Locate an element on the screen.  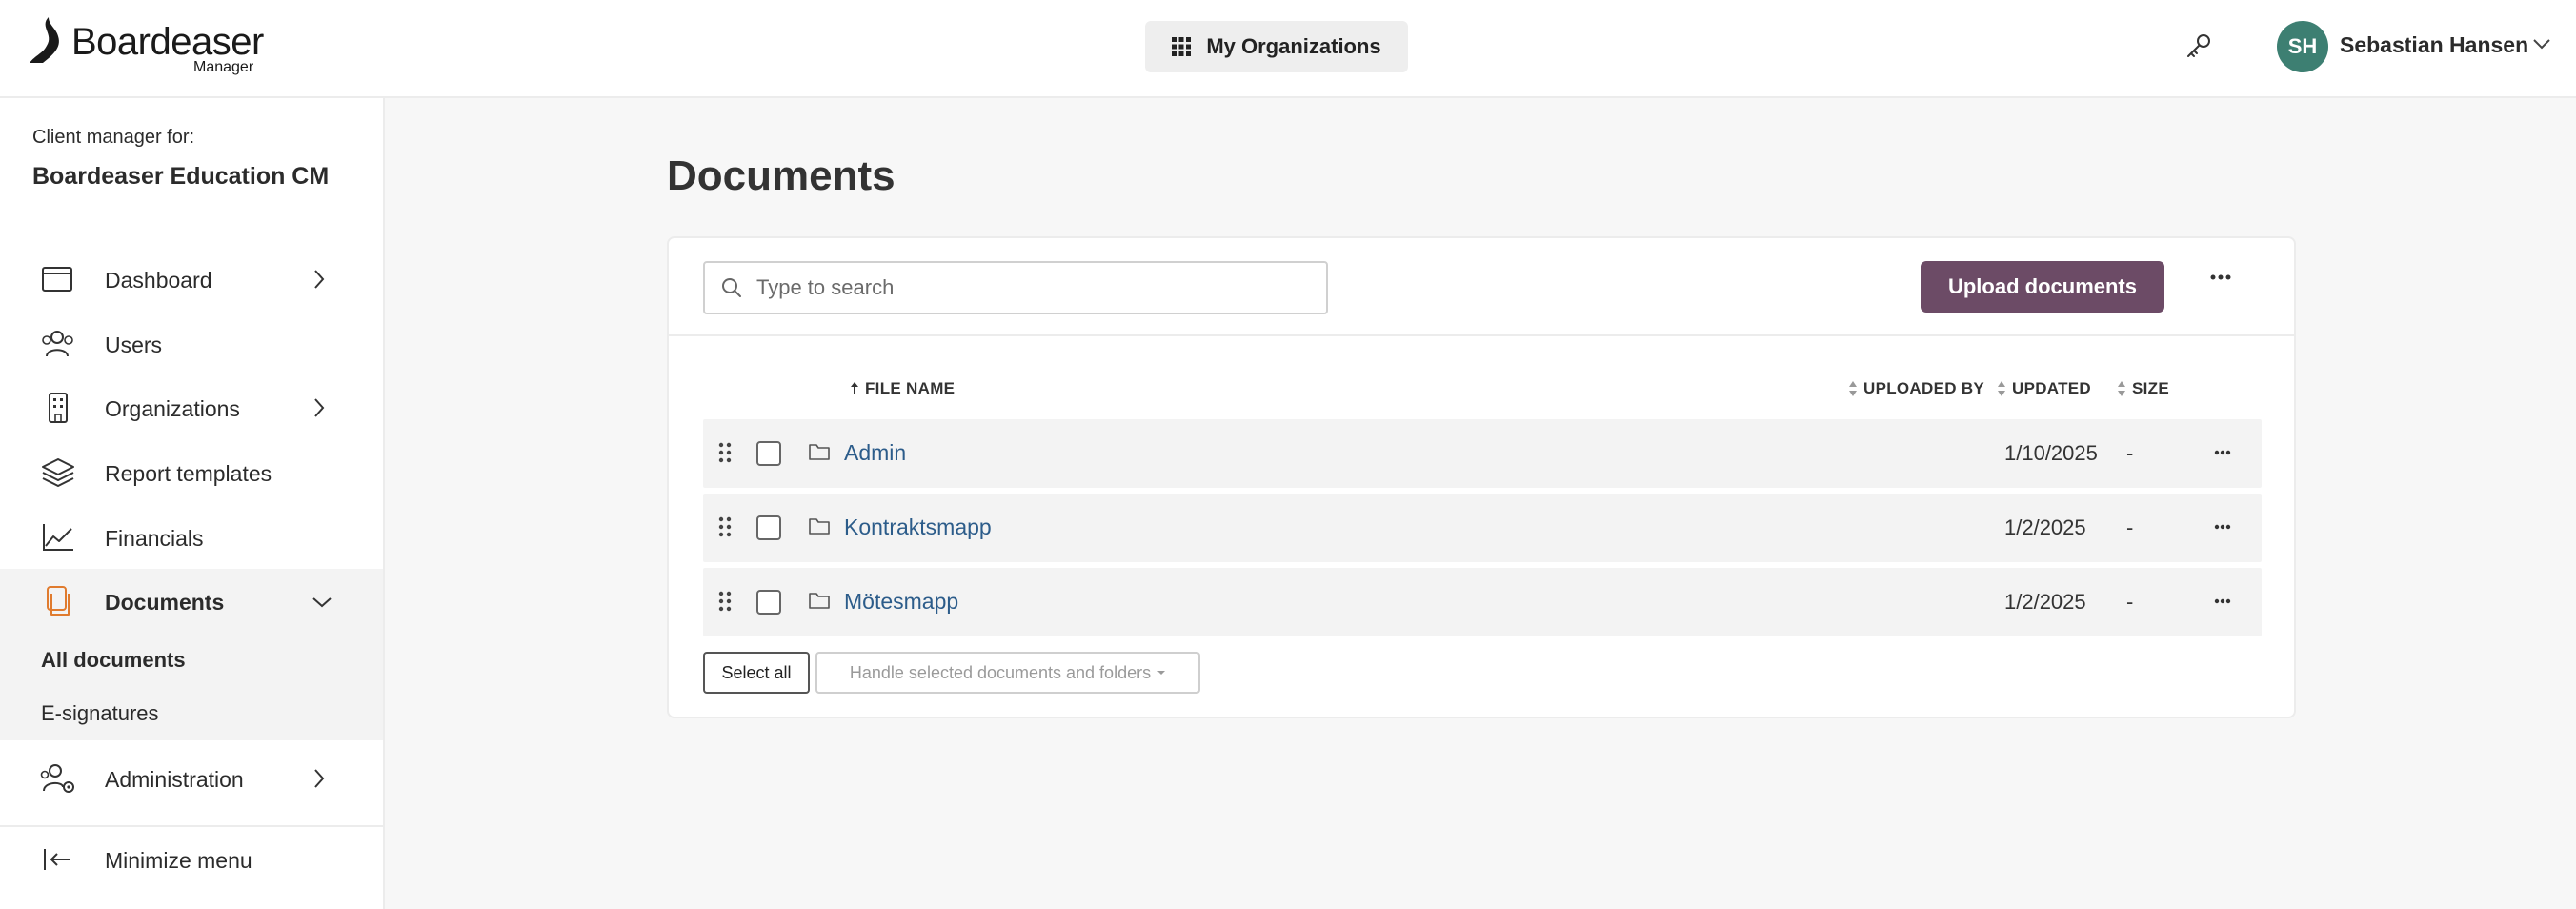
grid-icon is located at coordinates (1182, 47).